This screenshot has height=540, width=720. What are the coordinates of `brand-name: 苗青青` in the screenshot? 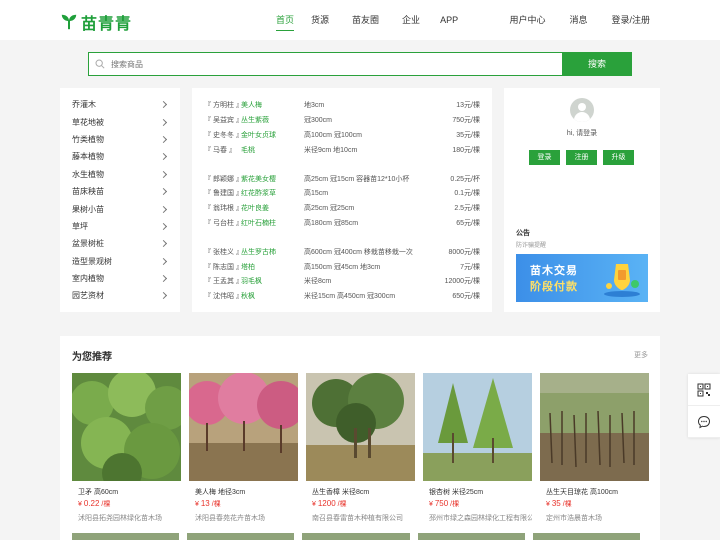 It's located at (107, 24).